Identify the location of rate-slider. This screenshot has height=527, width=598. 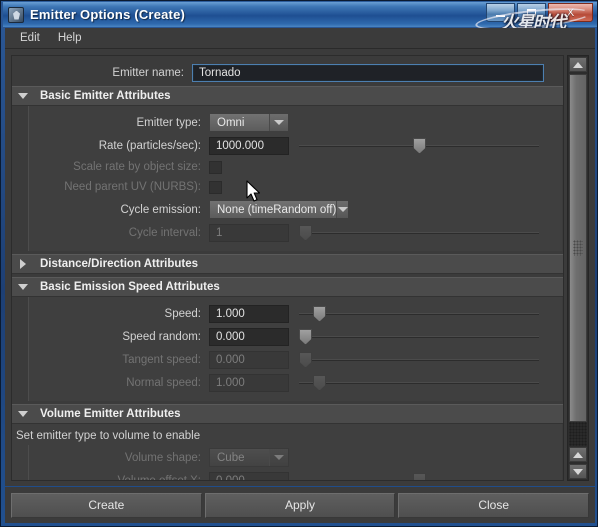
(424, 146).